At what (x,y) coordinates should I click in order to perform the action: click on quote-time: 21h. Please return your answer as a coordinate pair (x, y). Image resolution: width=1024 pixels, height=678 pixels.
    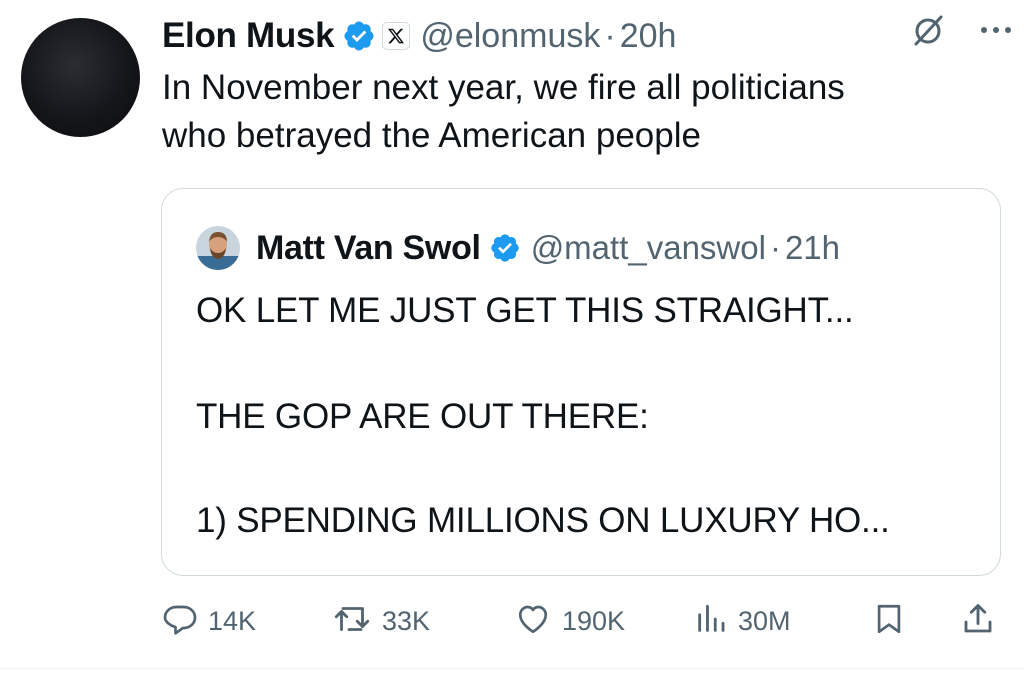
    Looking at the image, I should click on (812, 248).